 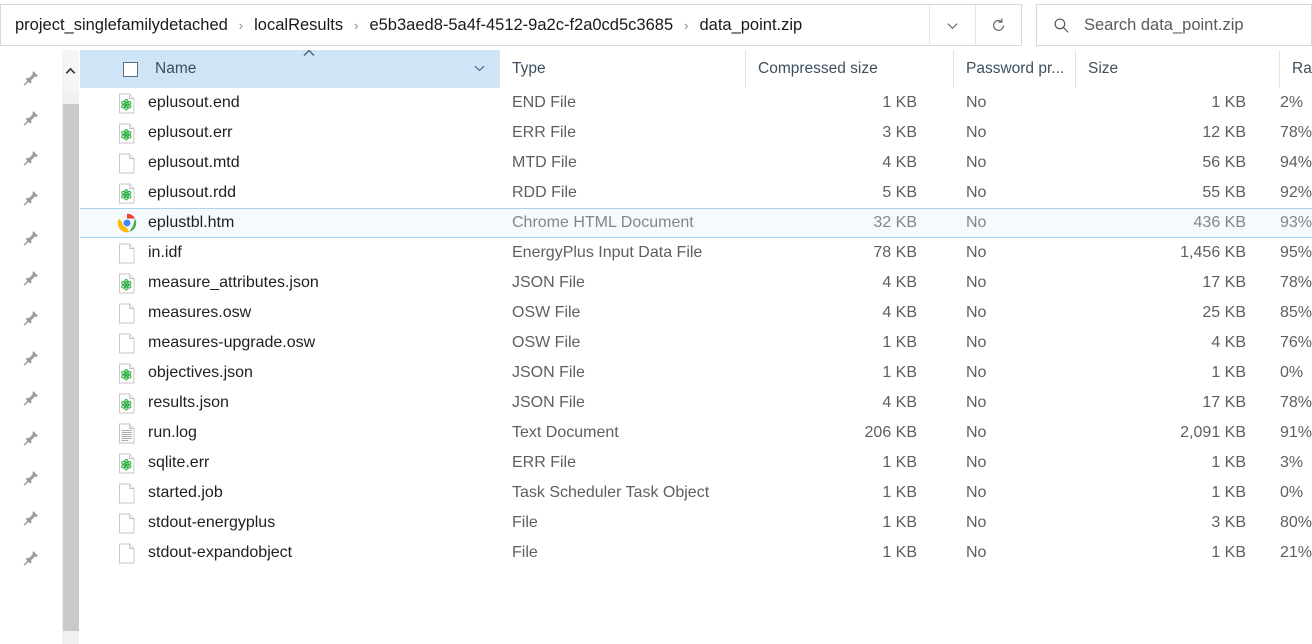 What do you see at coordinates (1164, 25) in the screenshot?
I see `search-input: Search data_point.zip` at bounding box center [1164, 25].